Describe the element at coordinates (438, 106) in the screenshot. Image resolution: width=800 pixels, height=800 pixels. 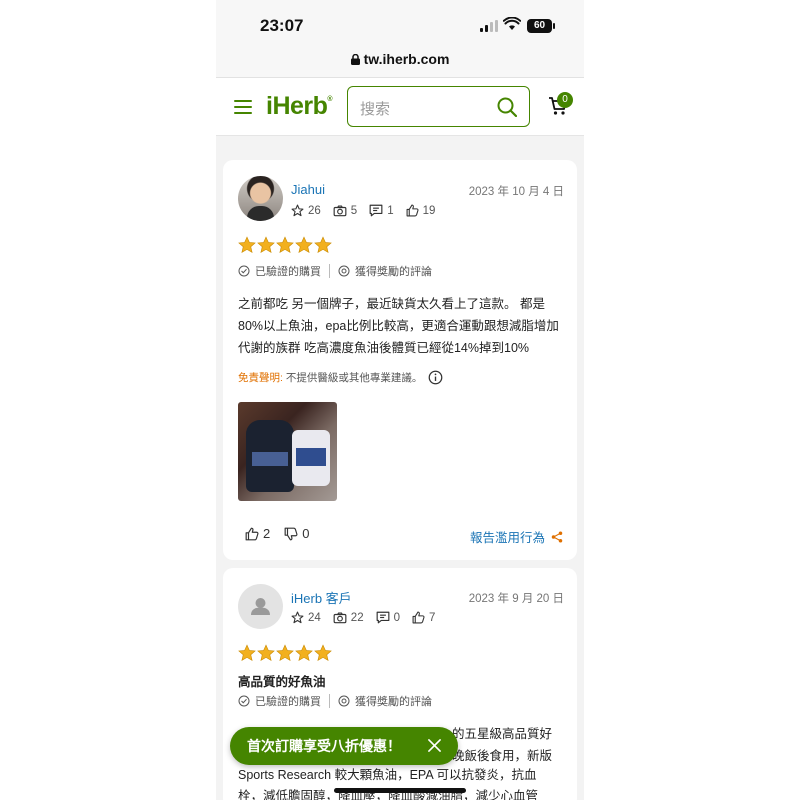
I see `search-input: 搜索` at that location.